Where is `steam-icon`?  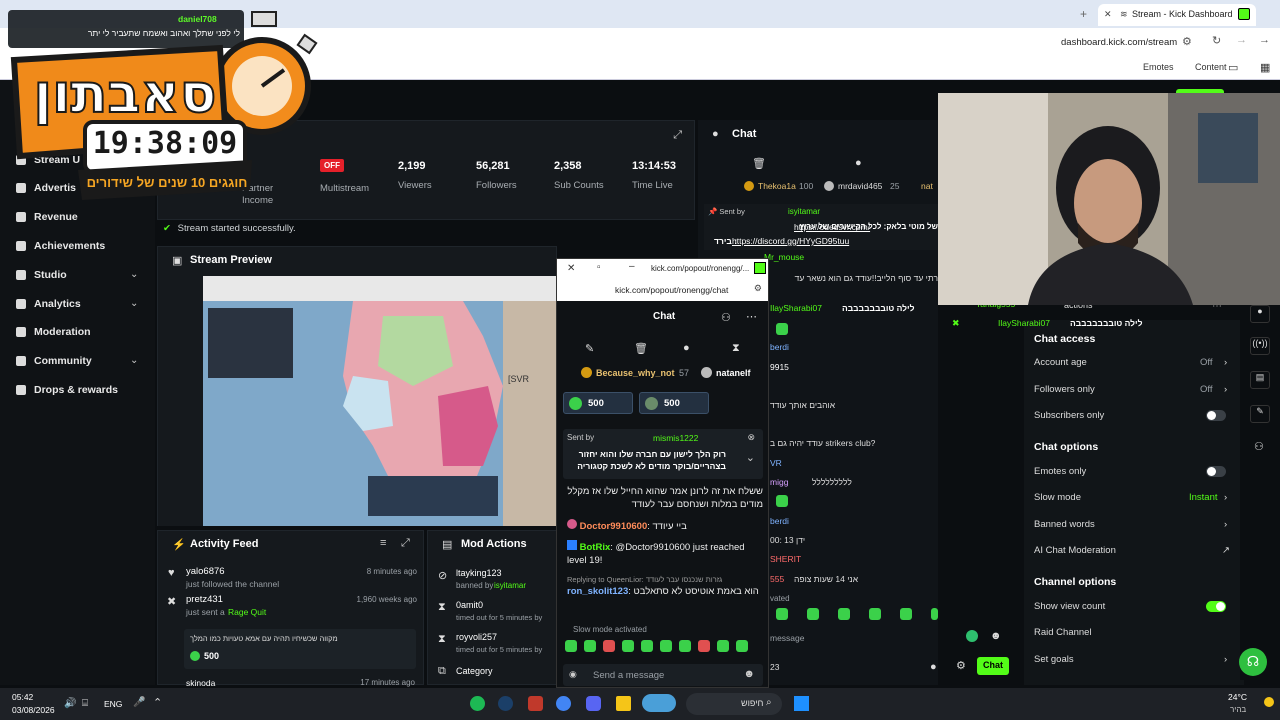
steam-icon is located at coordinates (505, 703).